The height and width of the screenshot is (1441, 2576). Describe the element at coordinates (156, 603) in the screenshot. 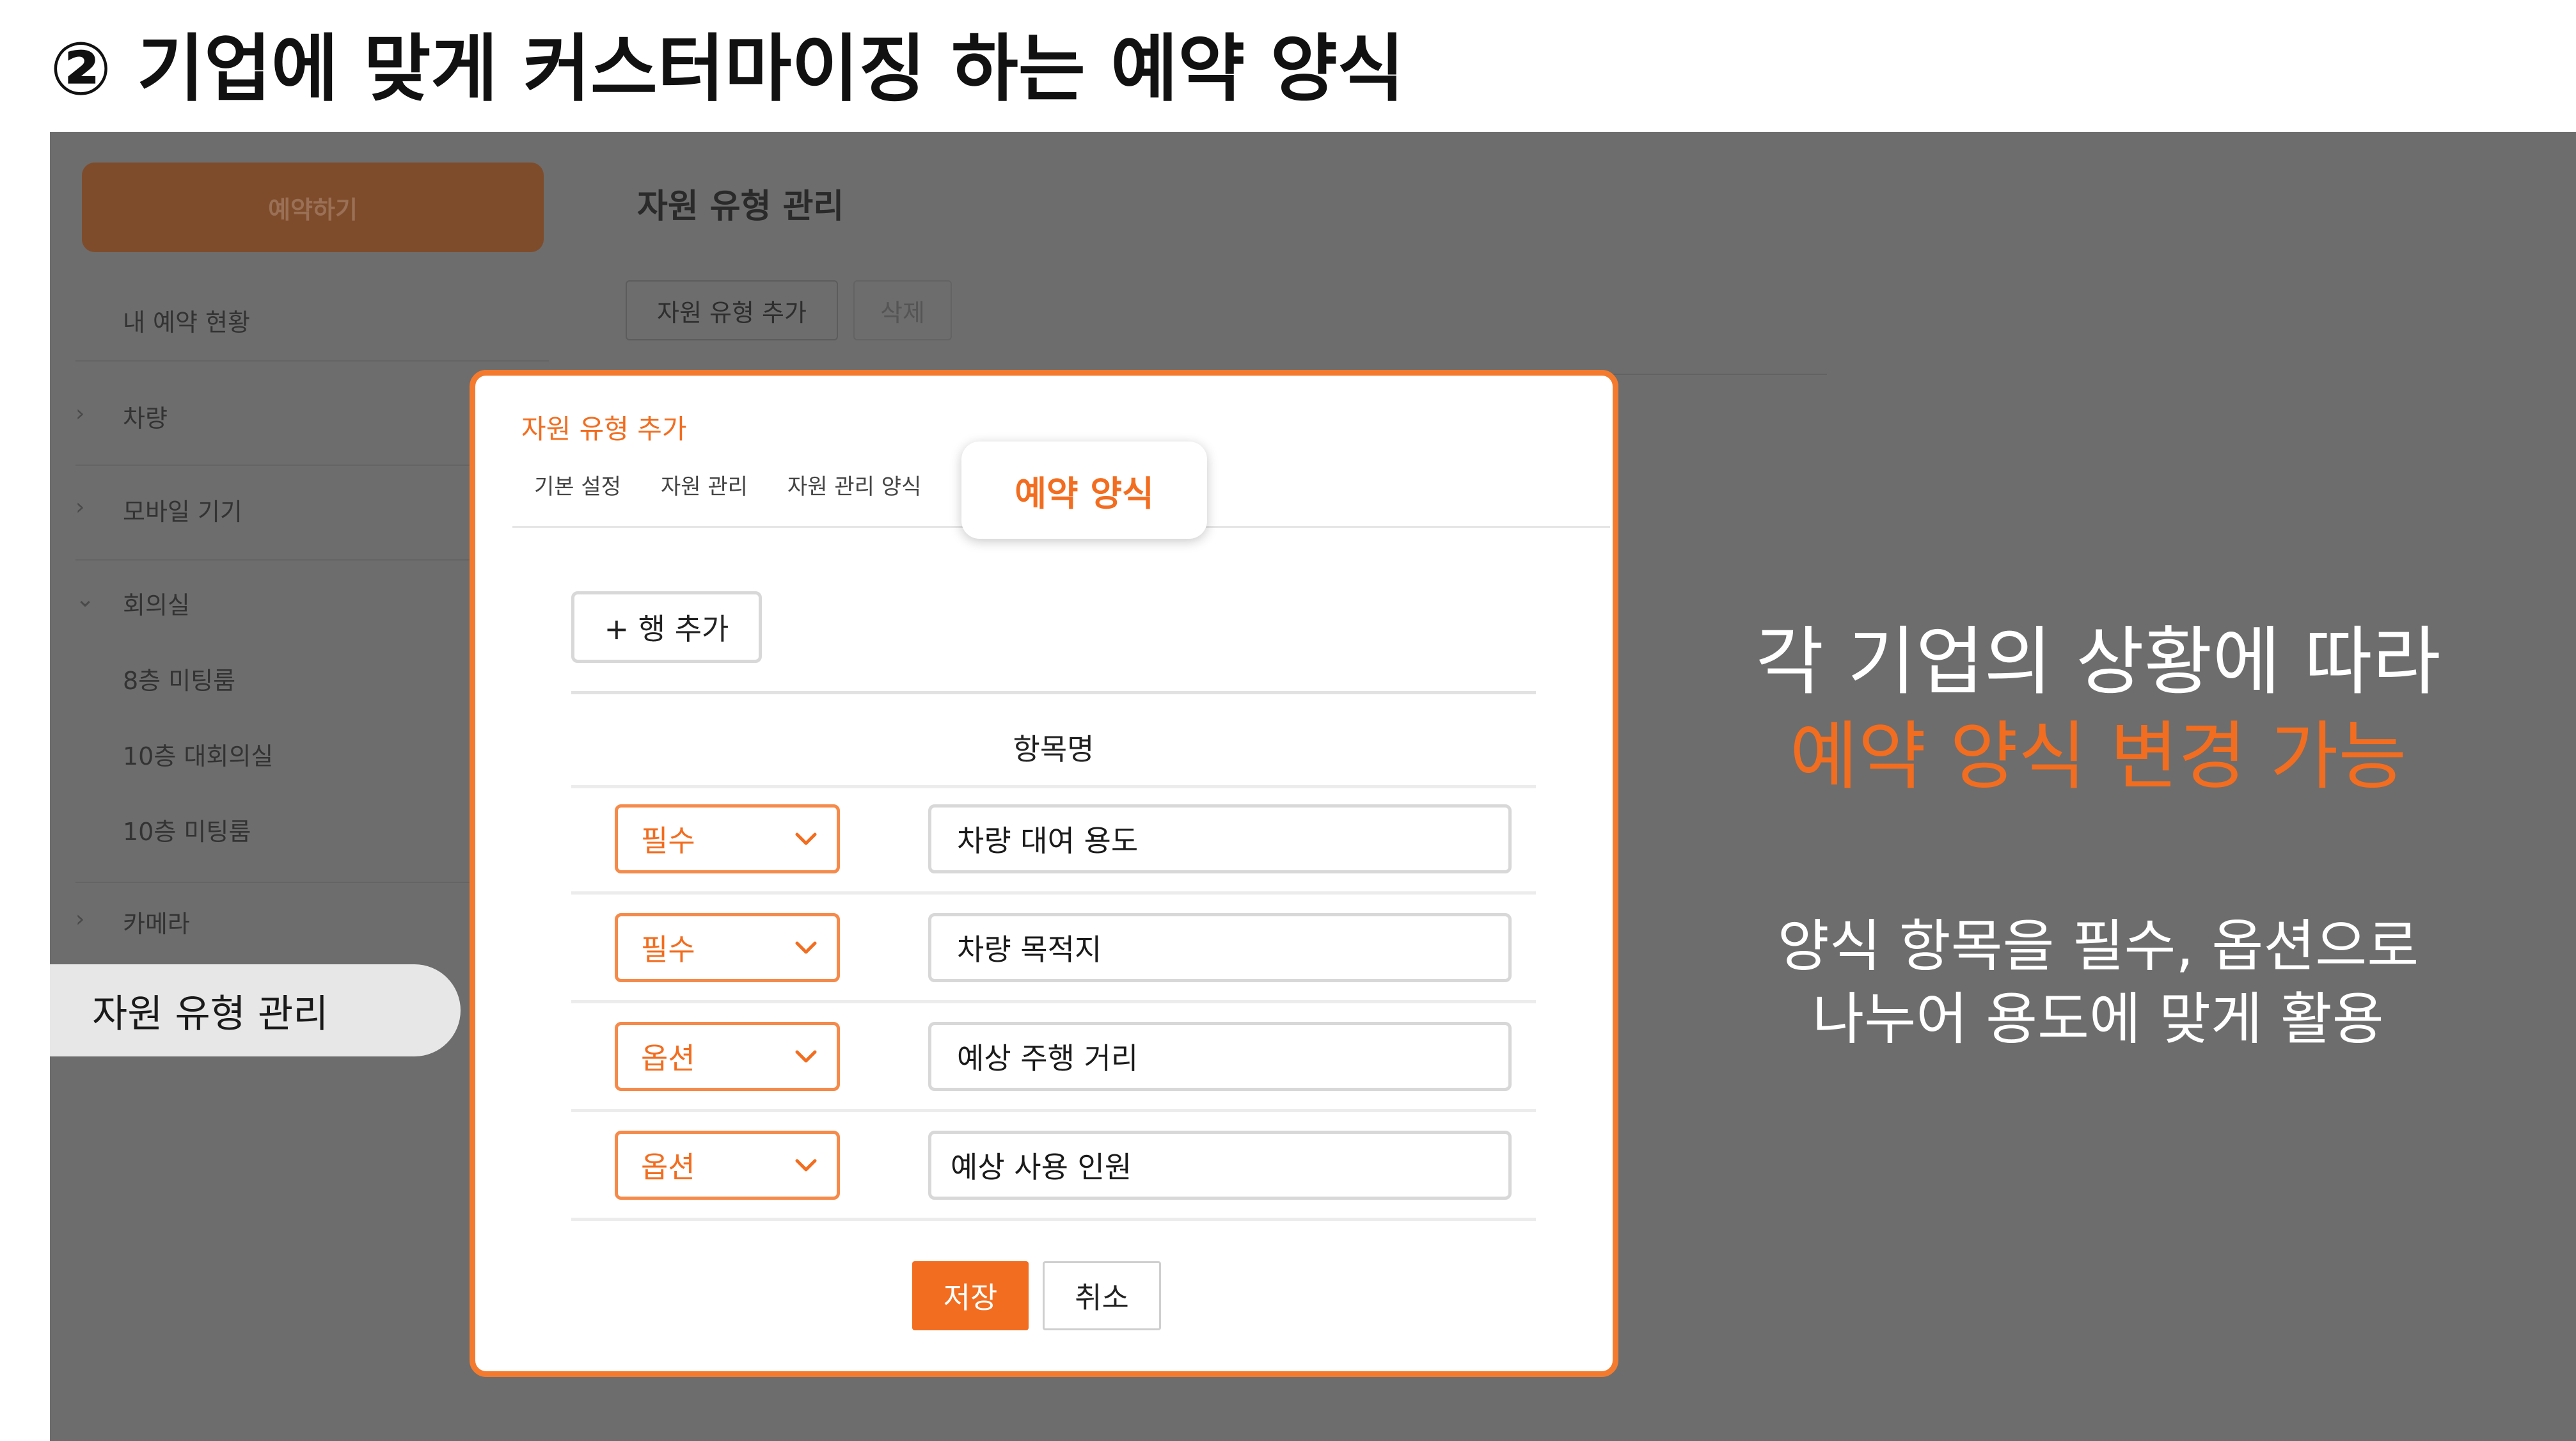

I see `sidebar-item-meeting-room: 회의실` at that location.